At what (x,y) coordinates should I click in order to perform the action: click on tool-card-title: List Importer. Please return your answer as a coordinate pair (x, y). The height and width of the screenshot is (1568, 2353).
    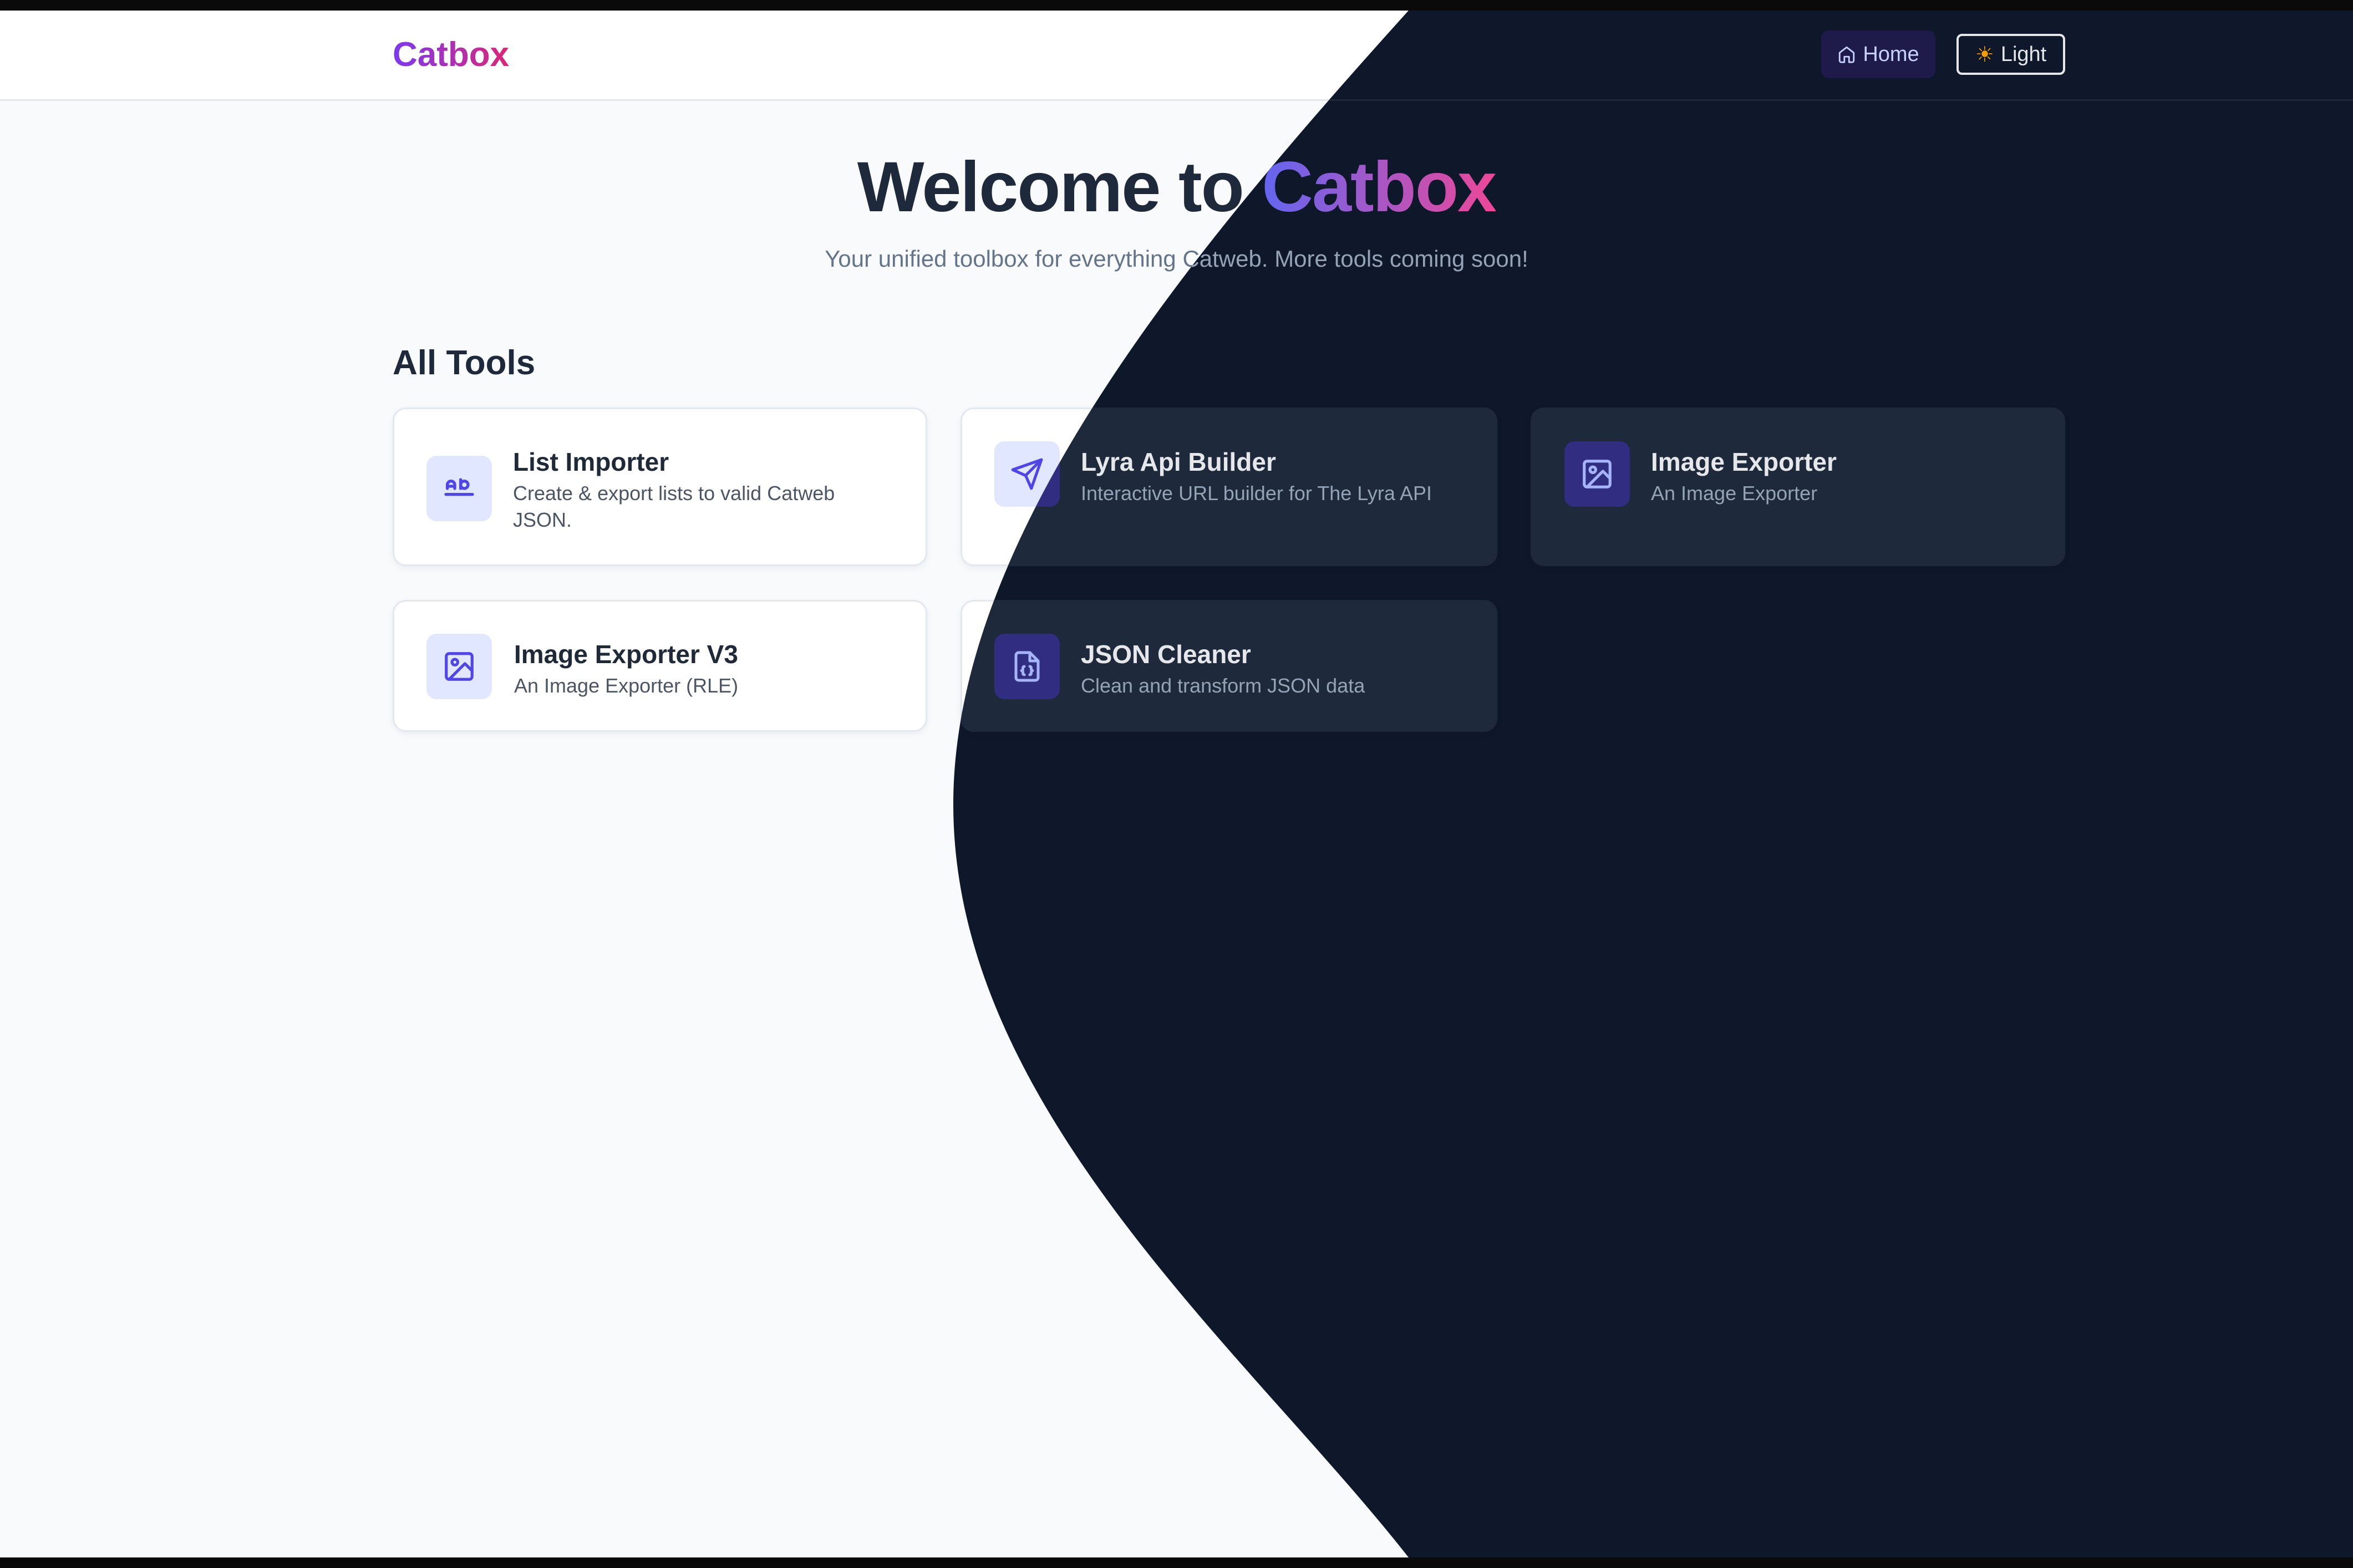
    Looking at the image, I should click on (591, 462).